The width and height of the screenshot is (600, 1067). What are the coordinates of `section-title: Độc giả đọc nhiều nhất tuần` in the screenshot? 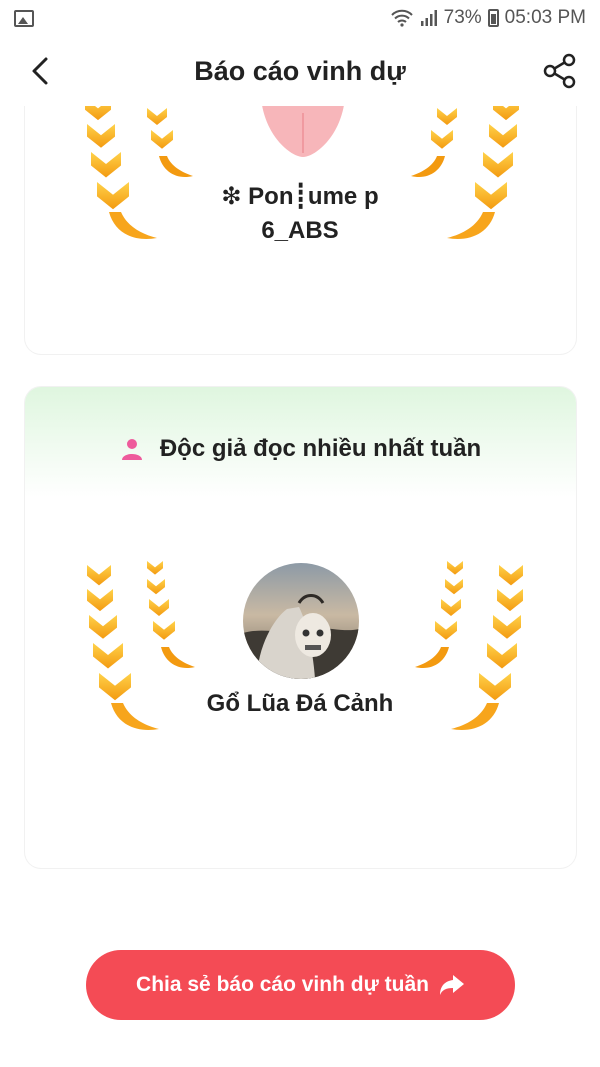 It's located at (300, 449).